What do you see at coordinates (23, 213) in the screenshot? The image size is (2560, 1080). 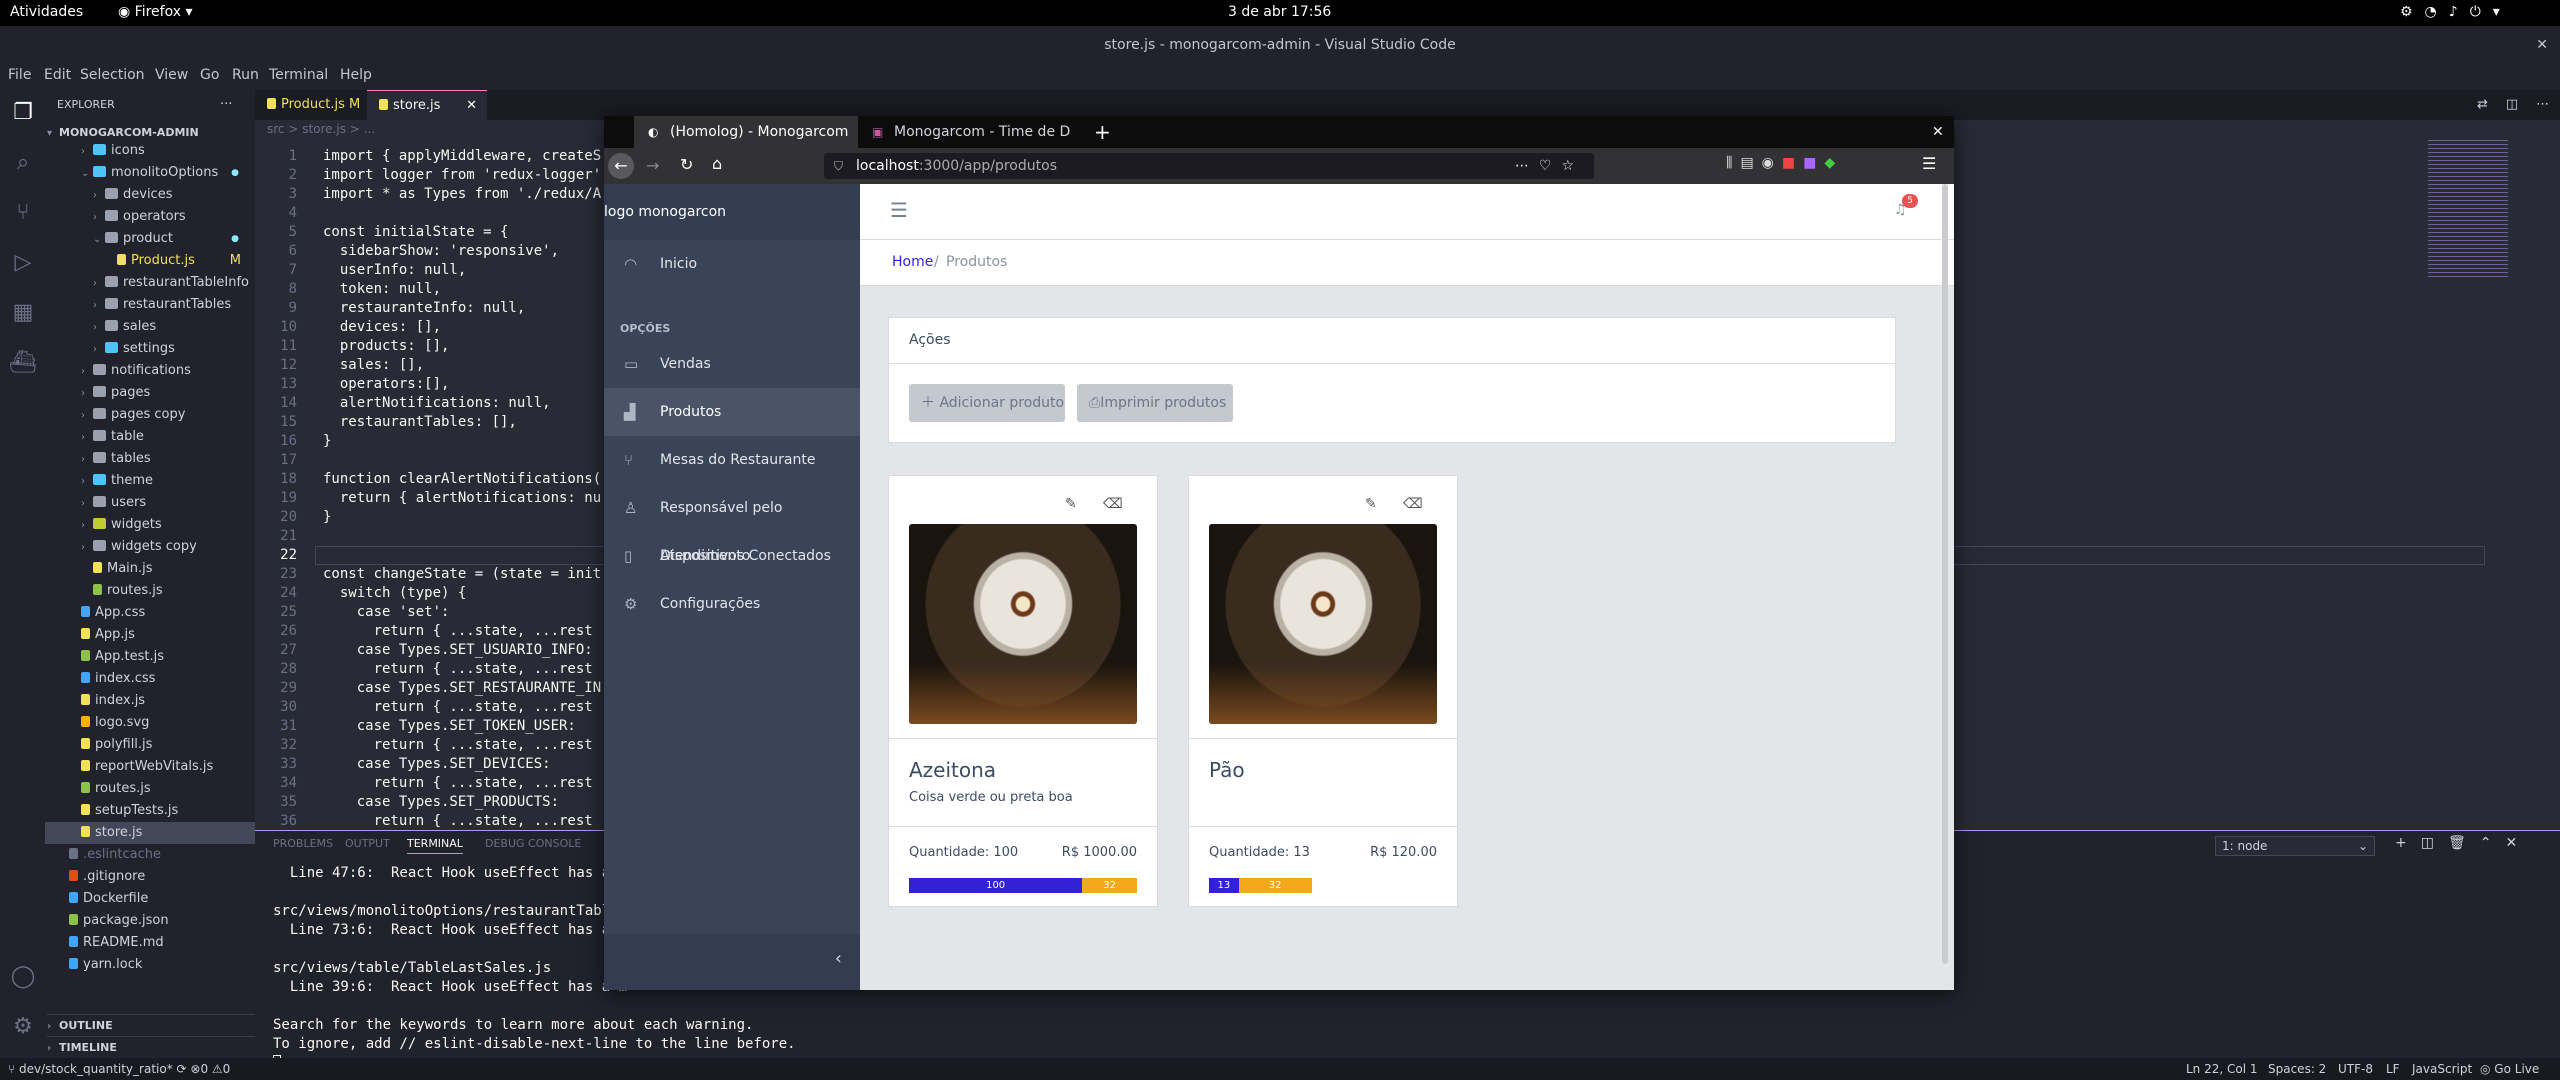 I see `source-control-icon: ⑂` at bounding box center [23, 213].